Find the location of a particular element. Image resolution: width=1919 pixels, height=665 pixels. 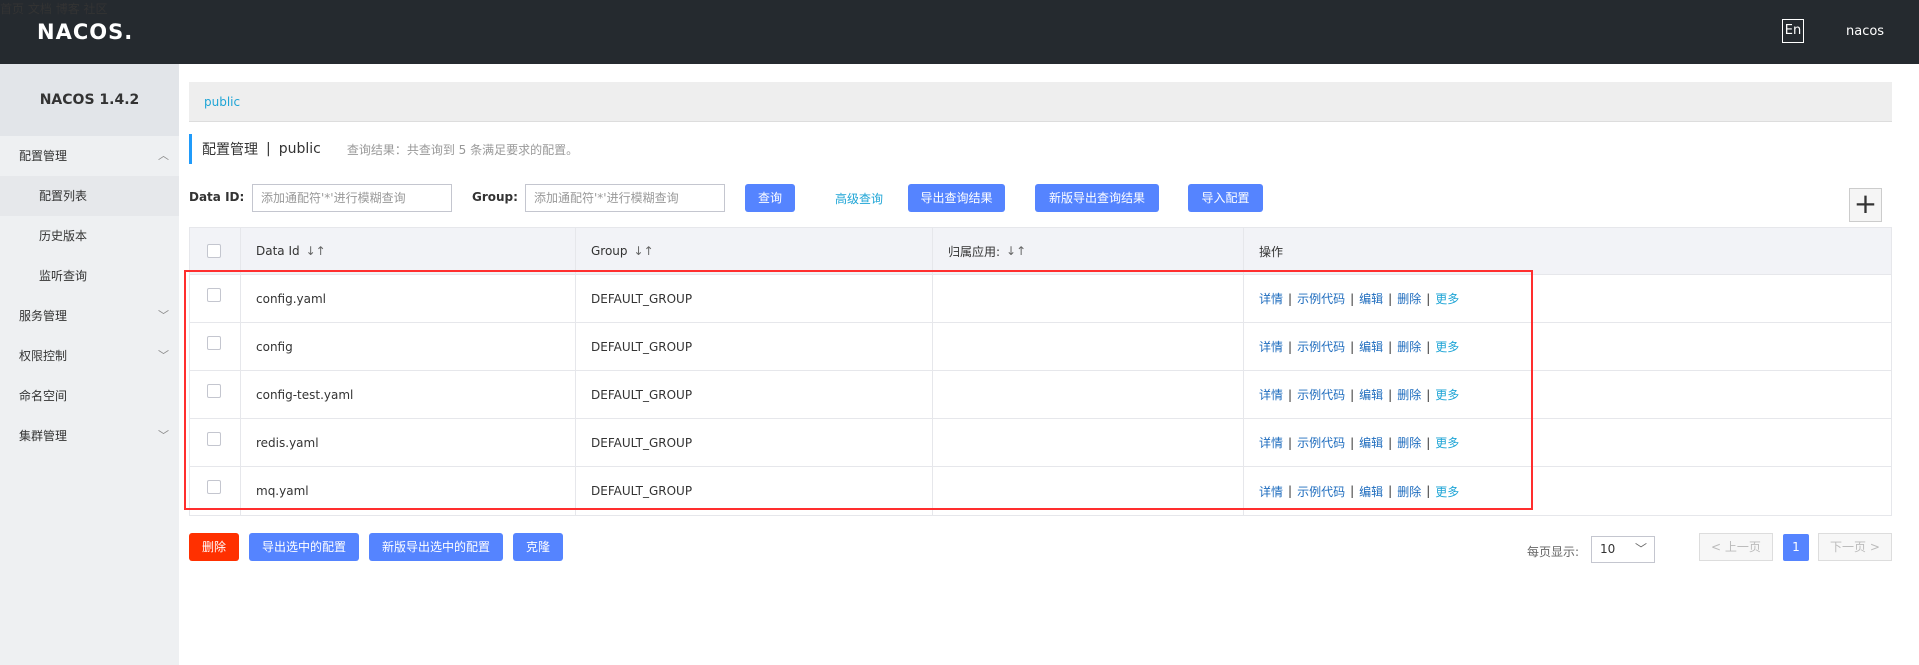

header-app-label: 归属应用: is located at coordinates (974, 251).